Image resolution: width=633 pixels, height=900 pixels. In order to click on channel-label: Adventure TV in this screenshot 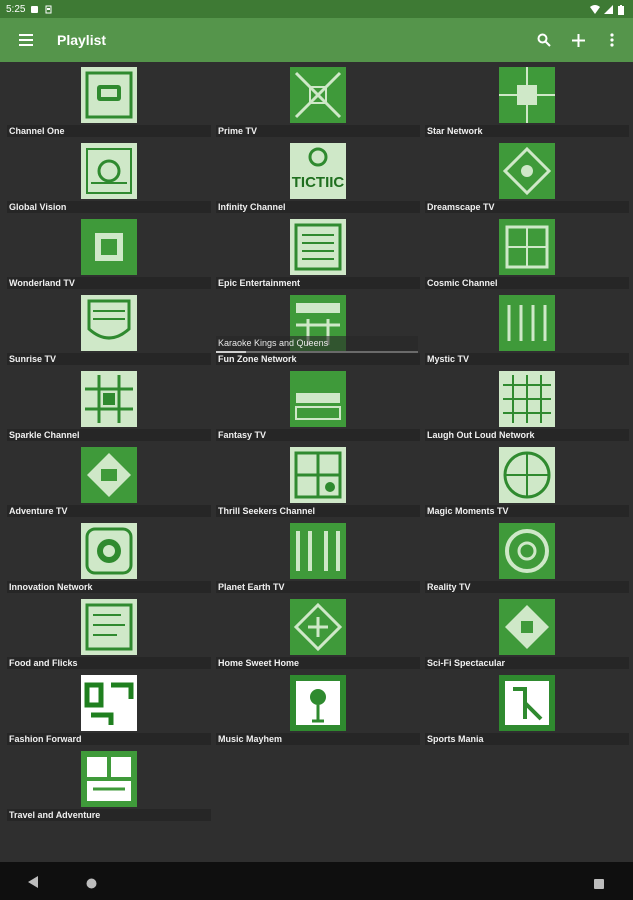, I will do `click(38, 511)`.